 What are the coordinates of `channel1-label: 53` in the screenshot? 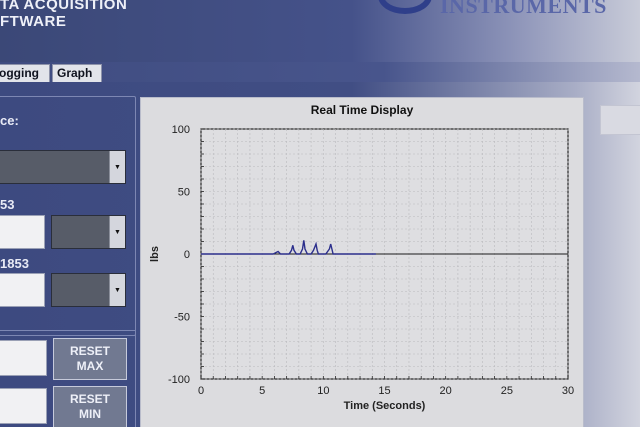 It's located at (7, 204).